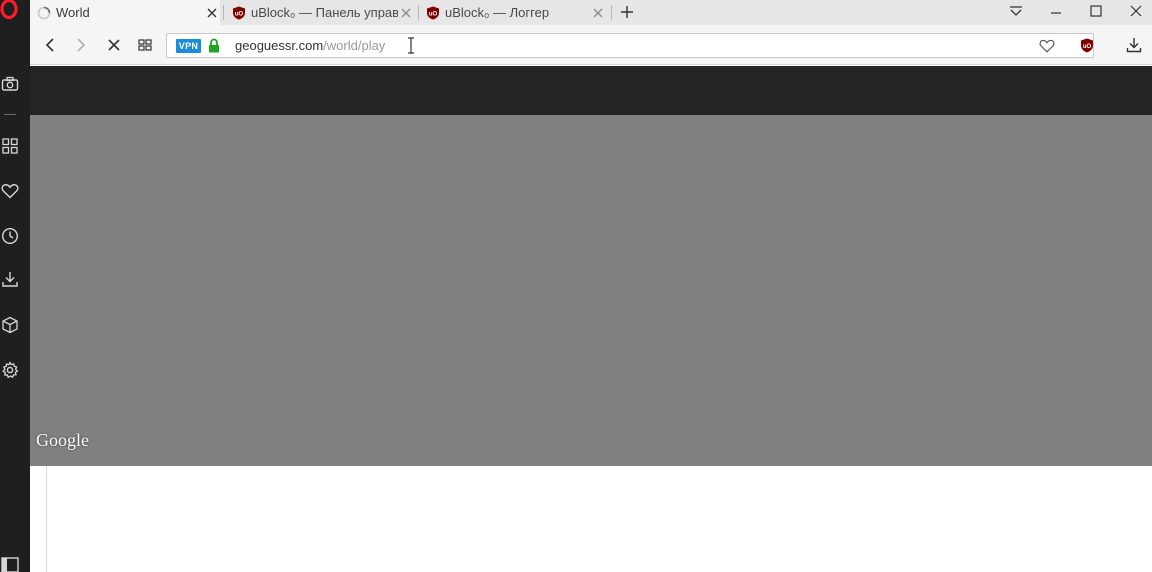  I want to click on bookmarks-heart-icon, so click(10, 191).